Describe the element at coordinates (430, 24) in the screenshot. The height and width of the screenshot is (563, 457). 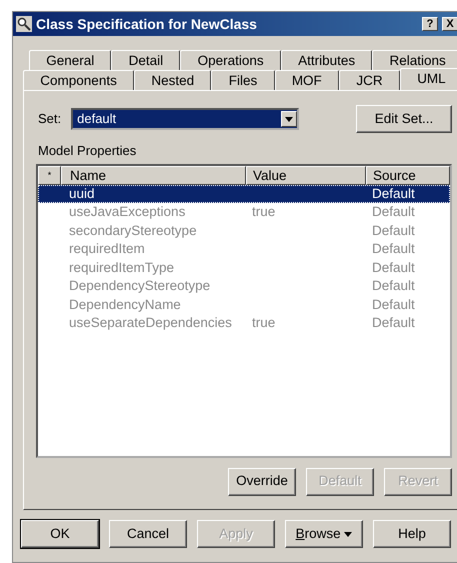
I see `help-button: ?` at that location.